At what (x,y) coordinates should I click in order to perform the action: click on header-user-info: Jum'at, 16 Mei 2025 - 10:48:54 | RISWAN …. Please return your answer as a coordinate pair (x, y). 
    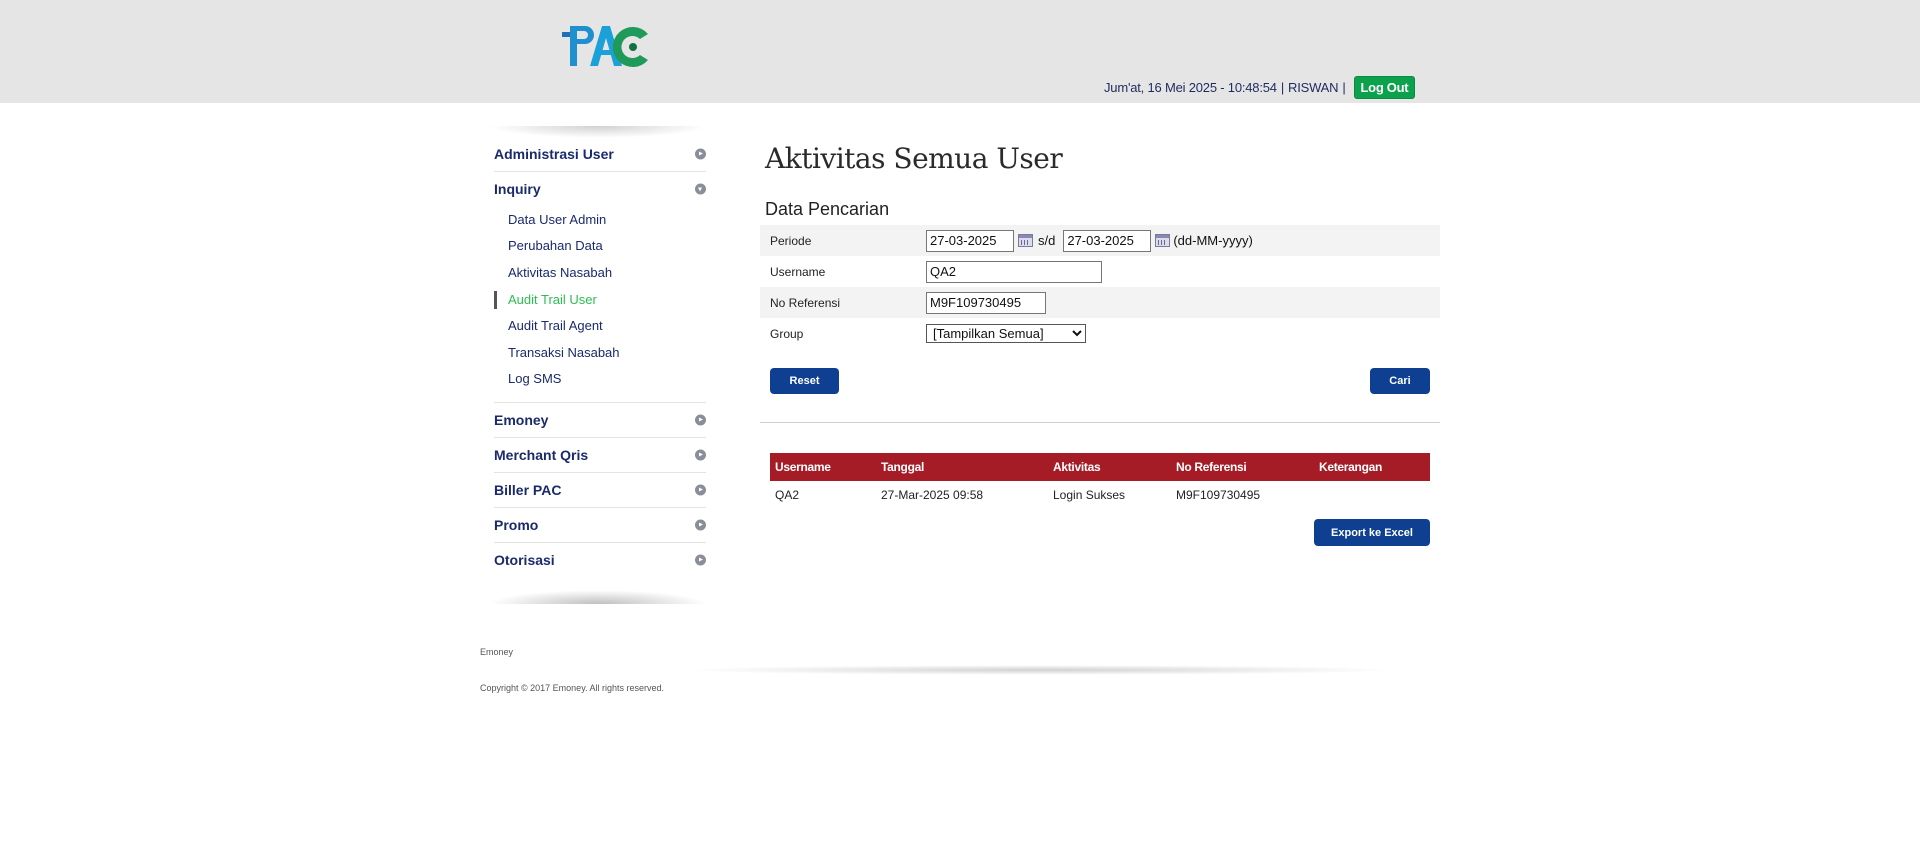
    Looking at the image, I should click on (1260, 87).